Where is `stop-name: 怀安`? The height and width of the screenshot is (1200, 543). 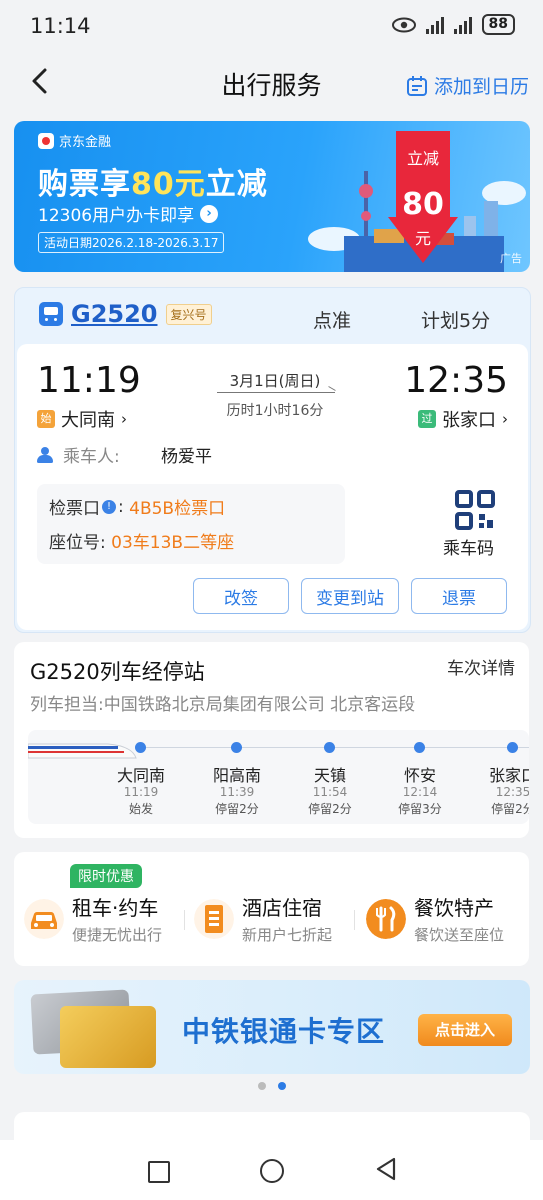
stop-name: 怀安 is located at coordinates (419, 775).